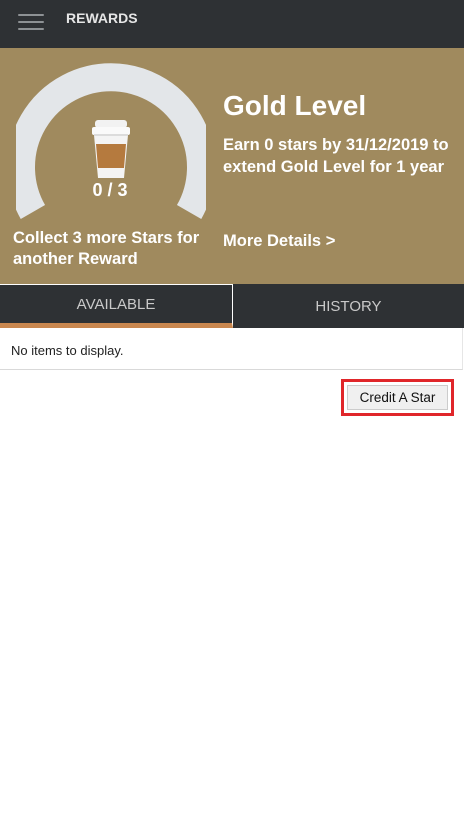 The image size is (464, 829). Describe the element at coordinates (116, 306) in the screenshot. I see `tab-available: AVAILABLE` at that location.